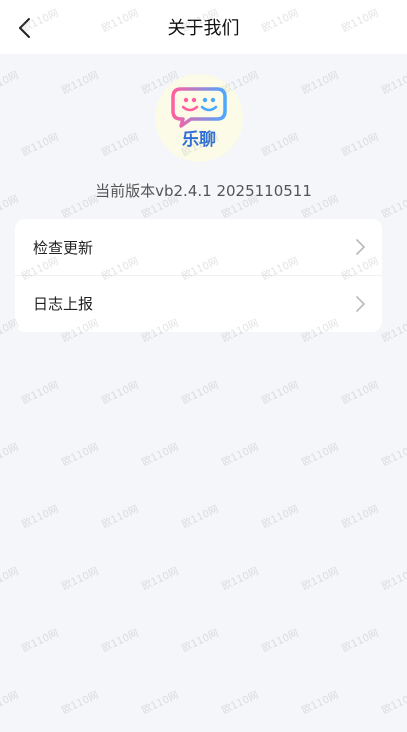 Image resolution: width=407 pixels, height=732 pixels. I want to click on app-logo: 乐聊, so click(199, 118).